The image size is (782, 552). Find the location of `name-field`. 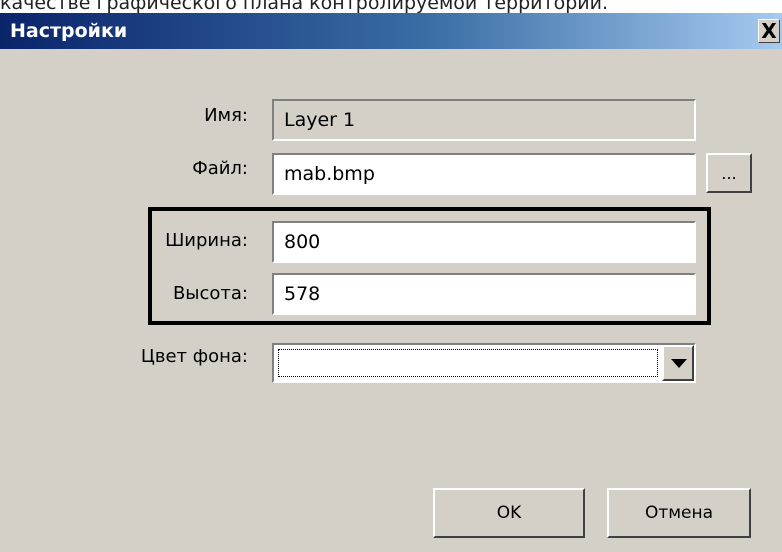

name-field is located at coordinates (484, 120).